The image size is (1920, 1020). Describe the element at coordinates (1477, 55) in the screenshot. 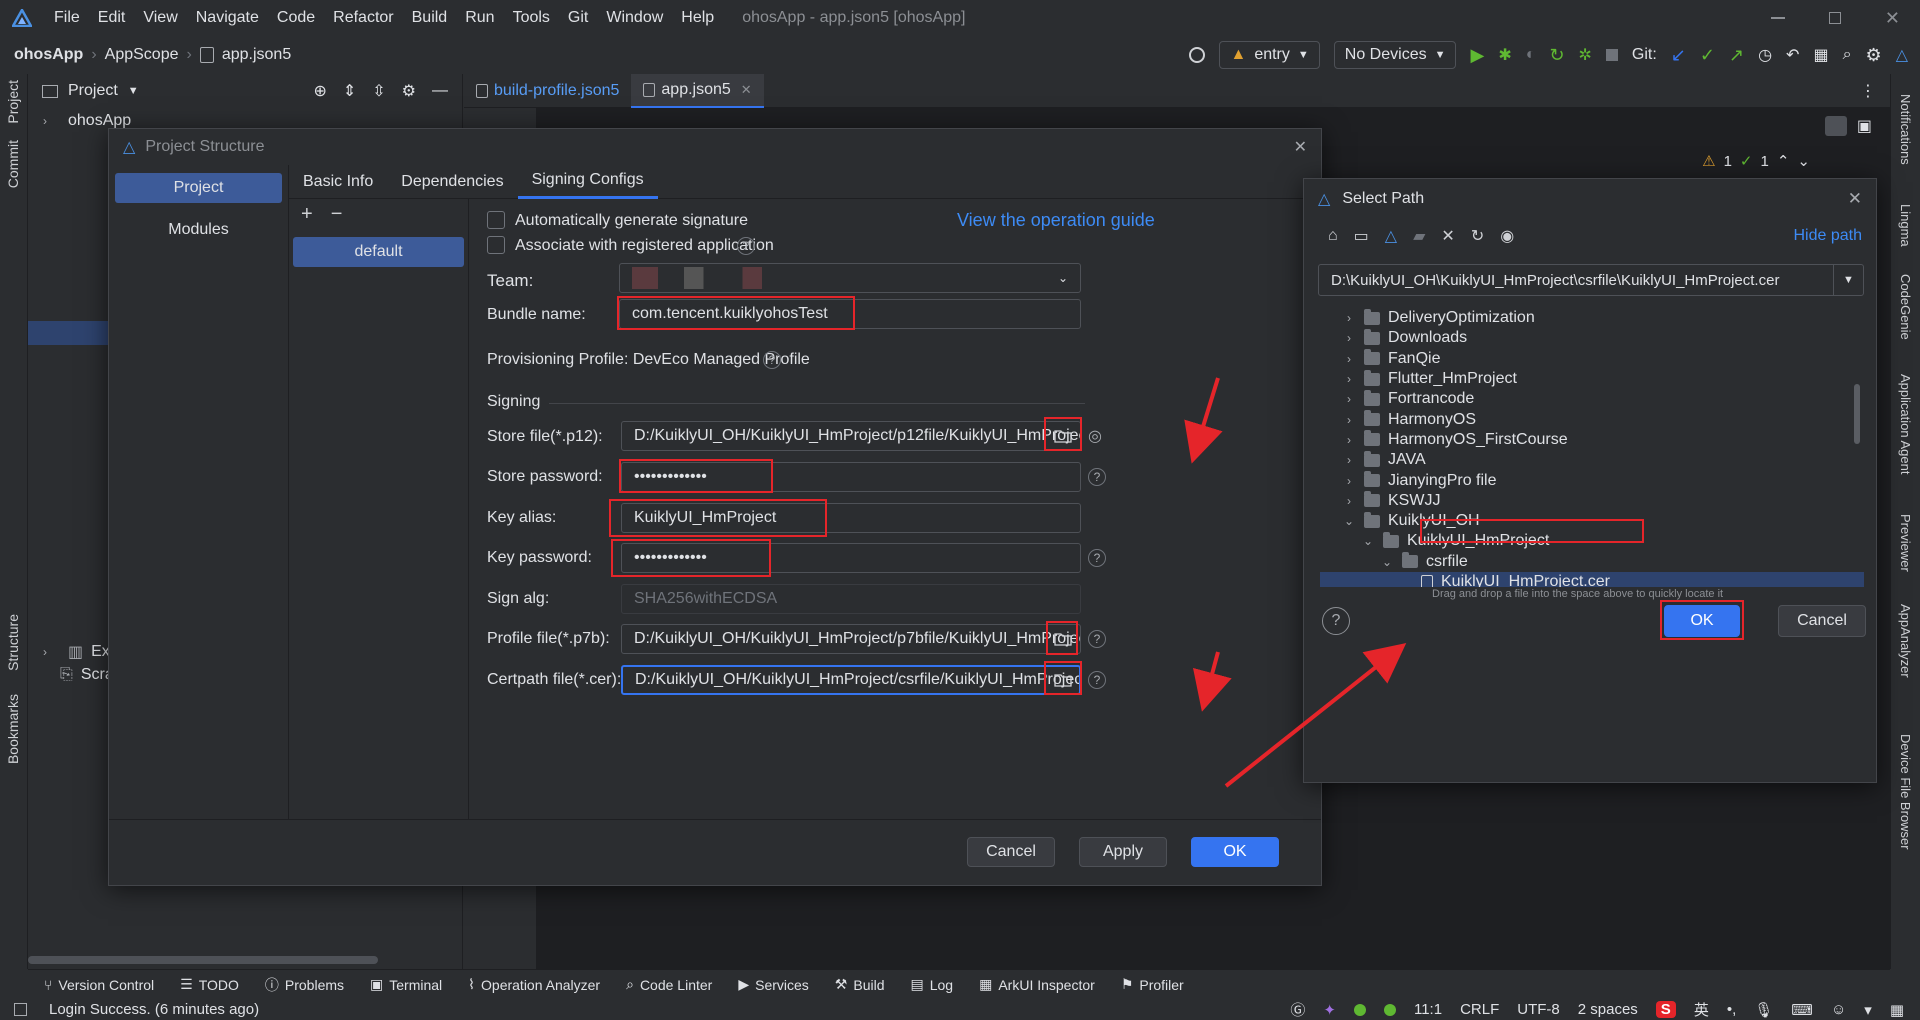

I see `run-icon: ▶` at that location.